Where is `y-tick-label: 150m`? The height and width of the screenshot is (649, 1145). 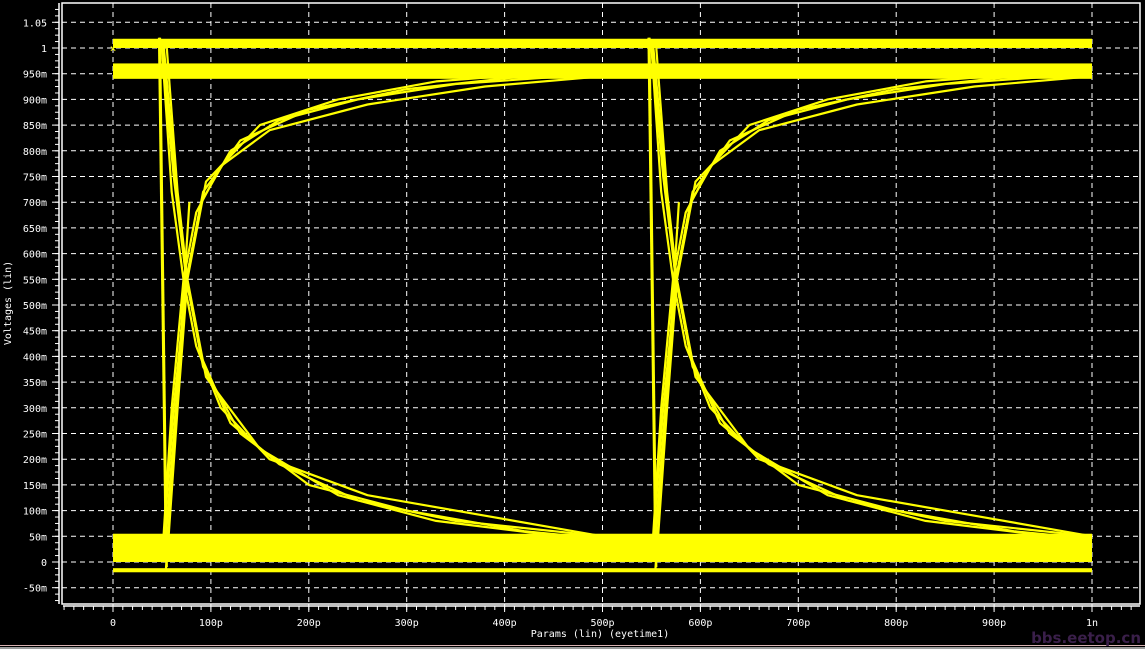 y-tick-label: 150m is located at coordinates (35, 486).